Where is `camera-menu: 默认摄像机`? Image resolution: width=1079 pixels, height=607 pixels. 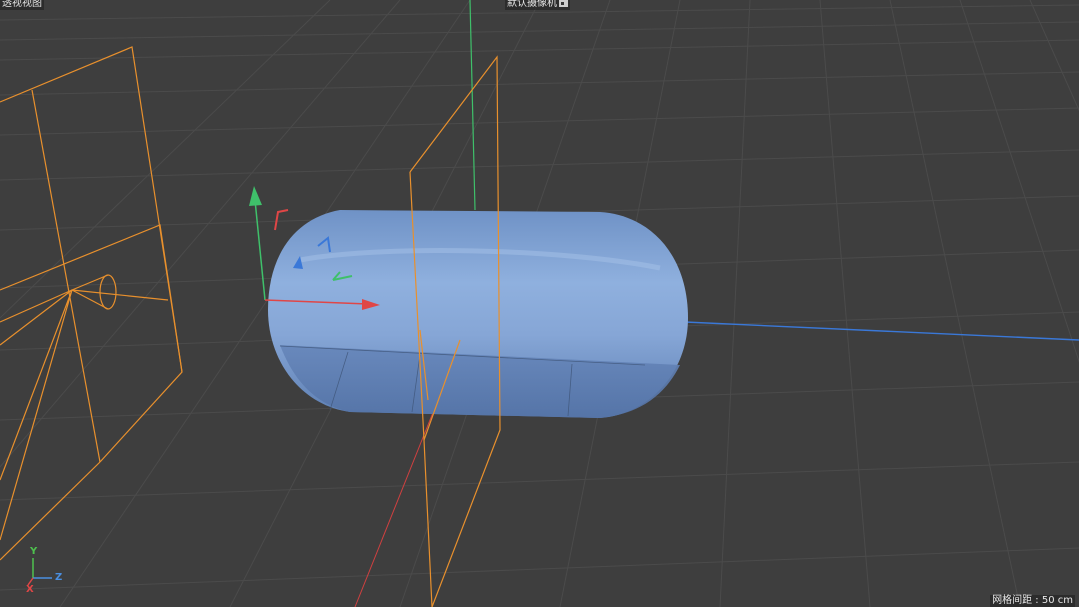
camera-menu: 默认摄像机 is located at coordinates (537, 5).